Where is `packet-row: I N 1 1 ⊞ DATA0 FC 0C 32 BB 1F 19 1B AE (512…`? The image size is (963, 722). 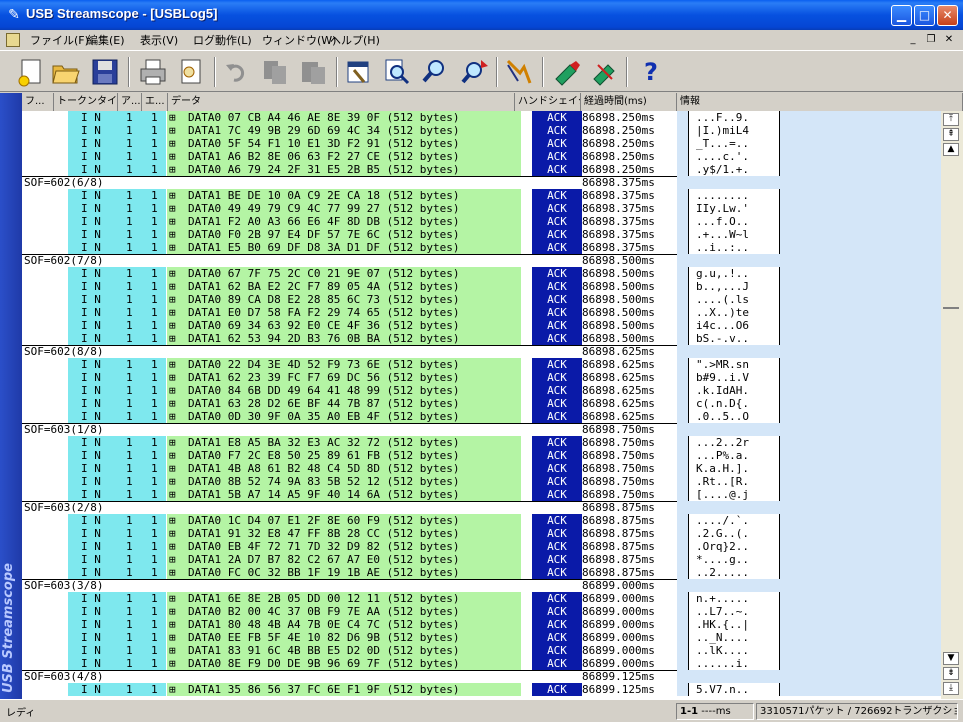 packet-row: I N 1 1 ⊞ DATA0 FC 0C 32 BB 1F 19 1B AE (512… is located at coordinates (481, 572).